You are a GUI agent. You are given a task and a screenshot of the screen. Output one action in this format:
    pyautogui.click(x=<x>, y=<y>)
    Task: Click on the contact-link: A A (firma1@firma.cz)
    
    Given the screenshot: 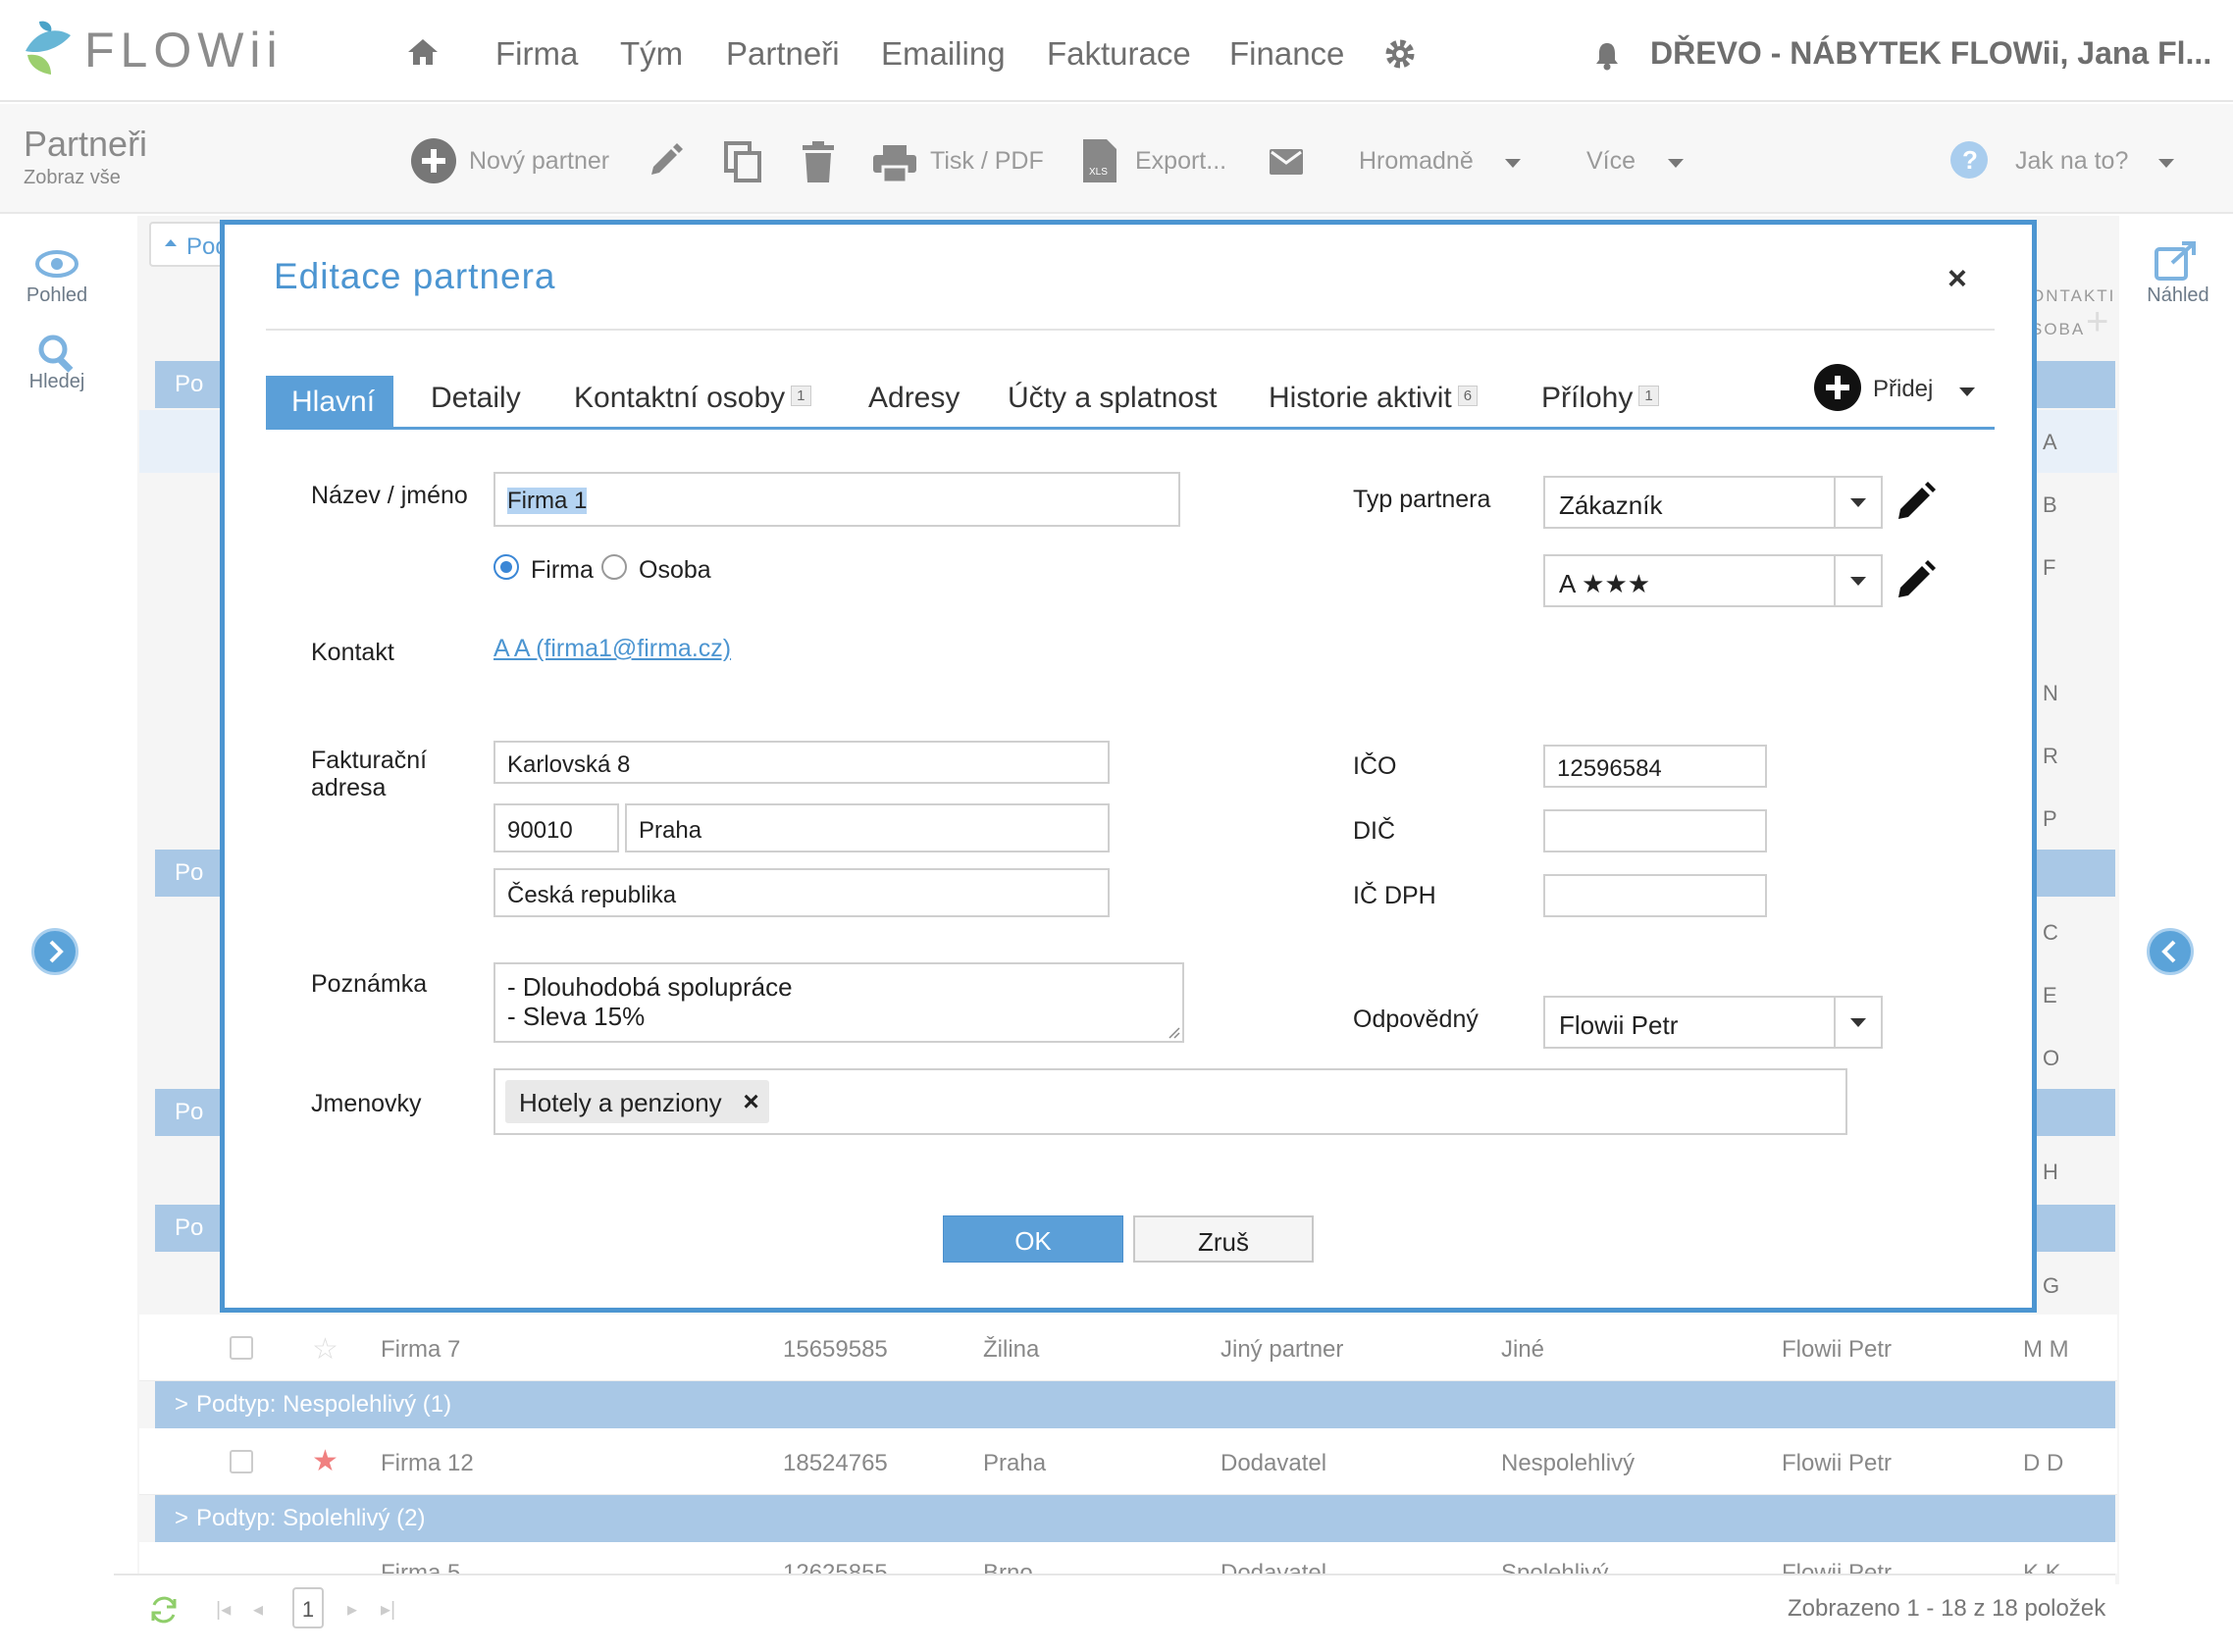 What is the action you would take?
    pyautogui.click(x=612, y=649)
    